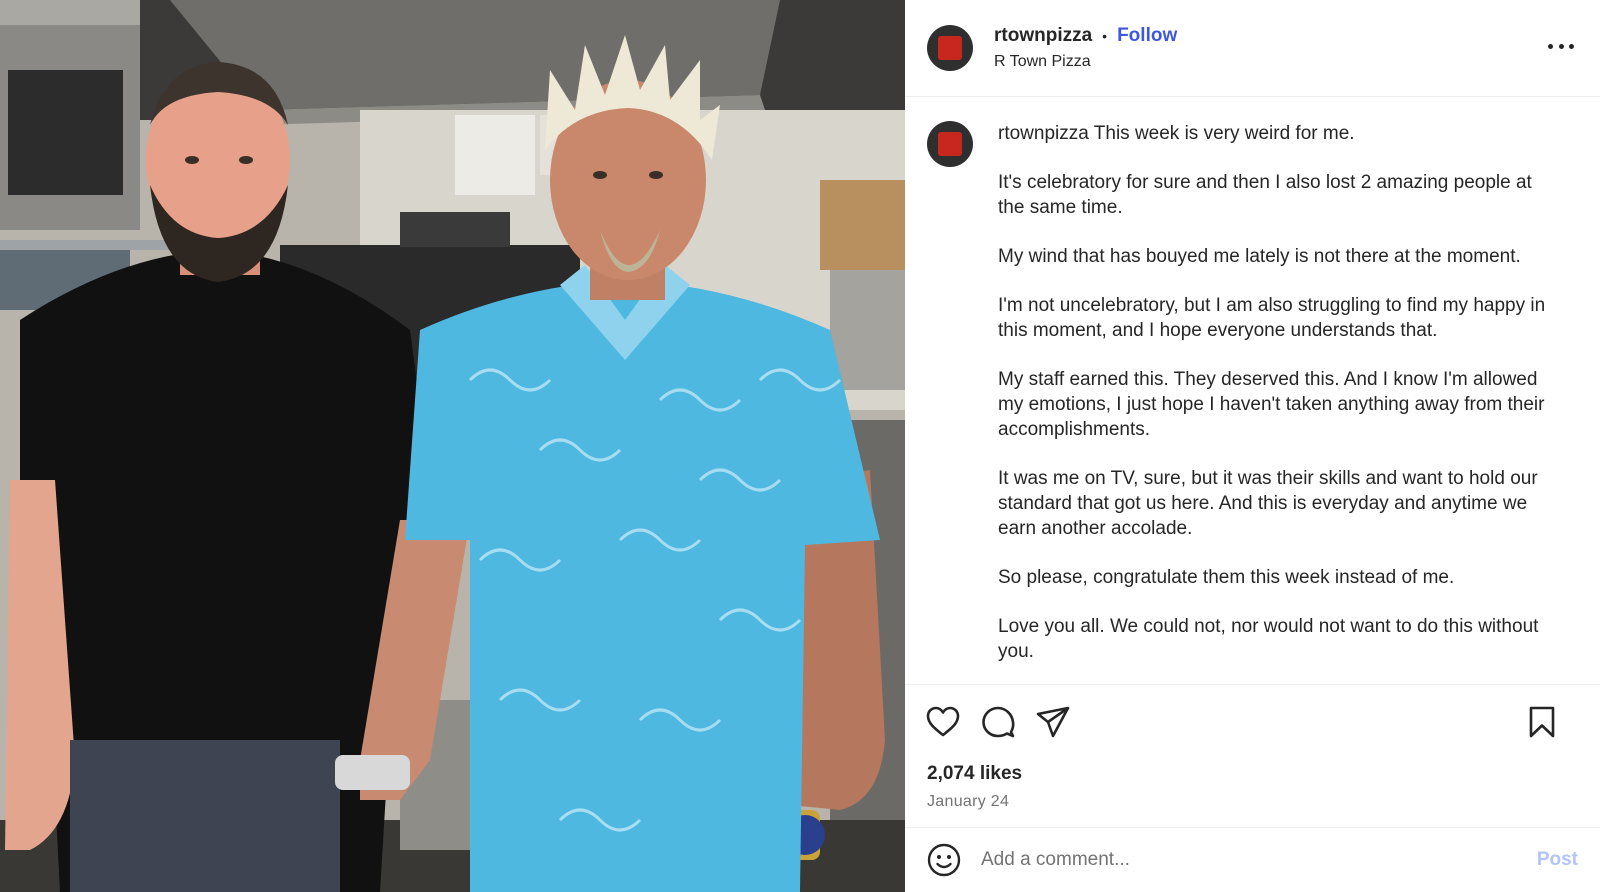 Image resolution: width=1600 pixels, height=892 pixels. I want to click on header-row: rtownpizza • Follow, so click(1085, 36).